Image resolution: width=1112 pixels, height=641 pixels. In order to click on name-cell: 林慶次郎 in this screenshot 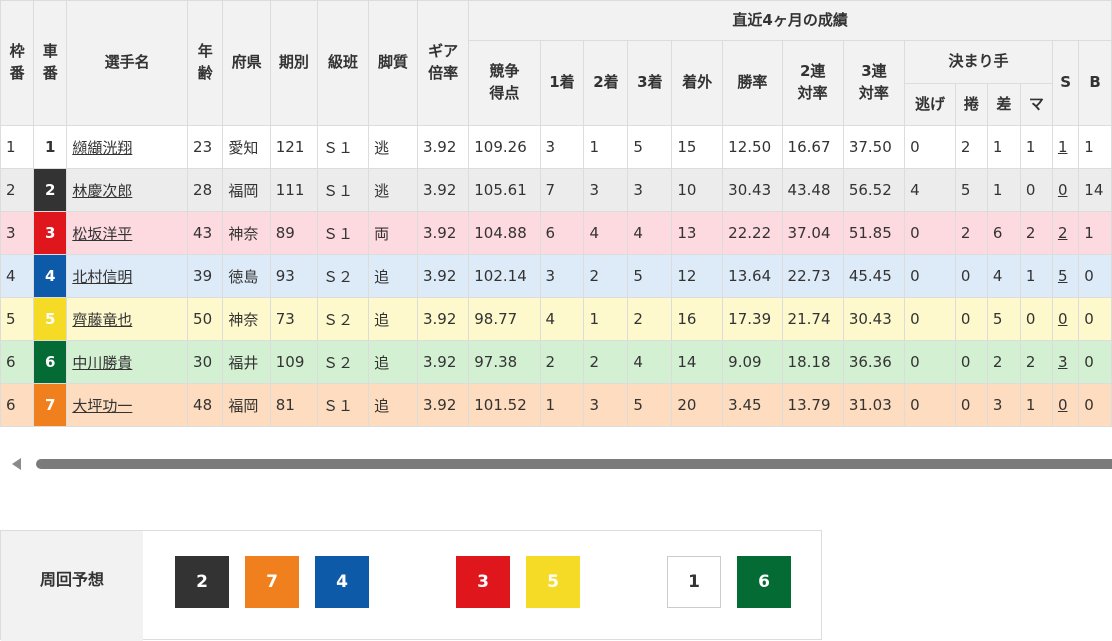, I will do `click(127, 190)`.